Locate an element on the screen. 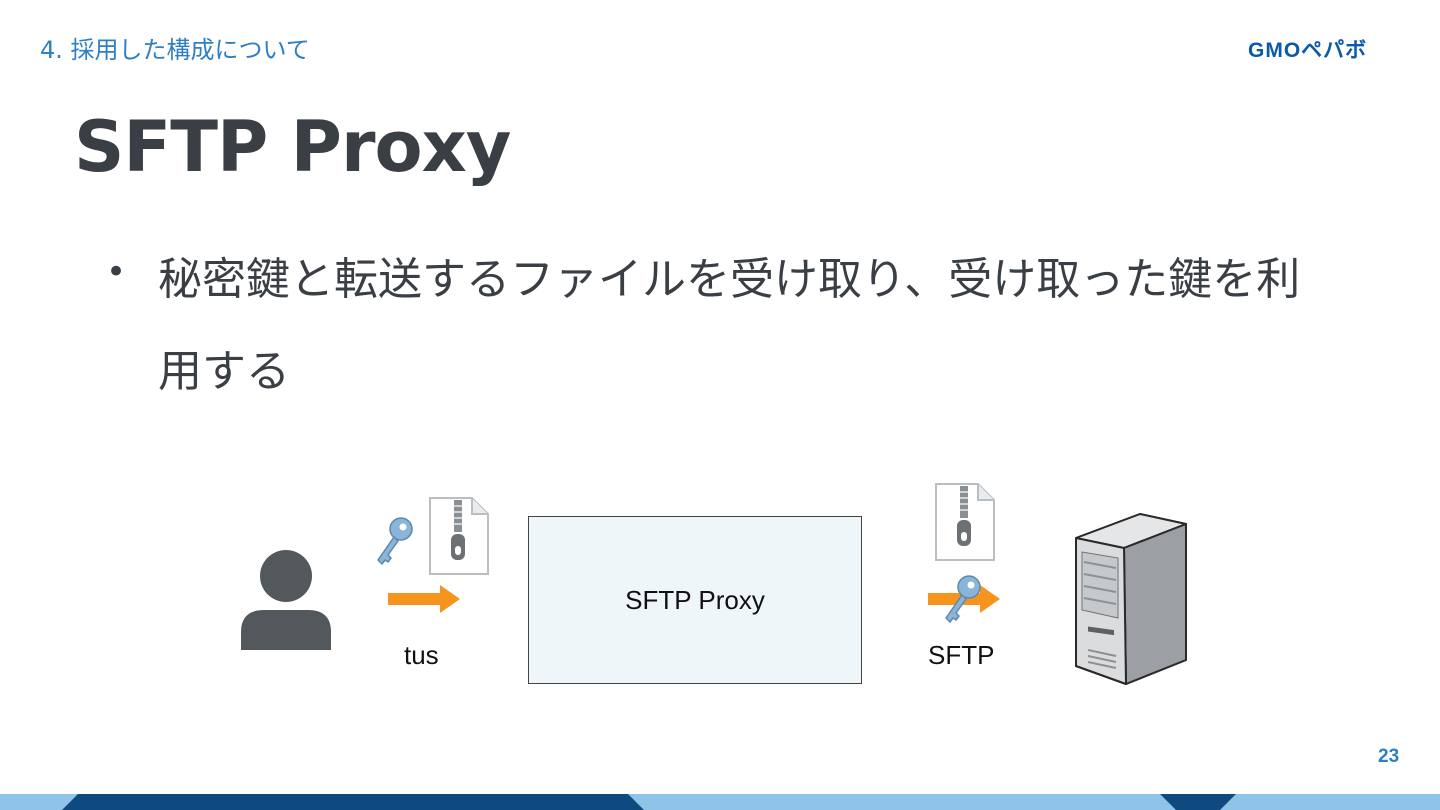 This screenshot has width=1440, height=810. page-number: 23 is located at coordinates (1389, 756).